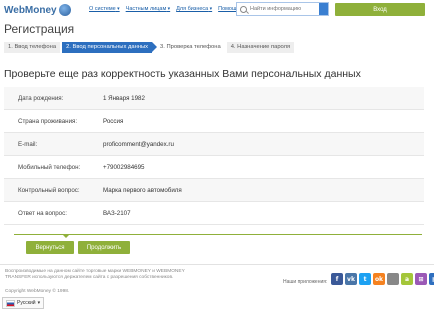  I want to click on divider-pointer, so click(66, 236).